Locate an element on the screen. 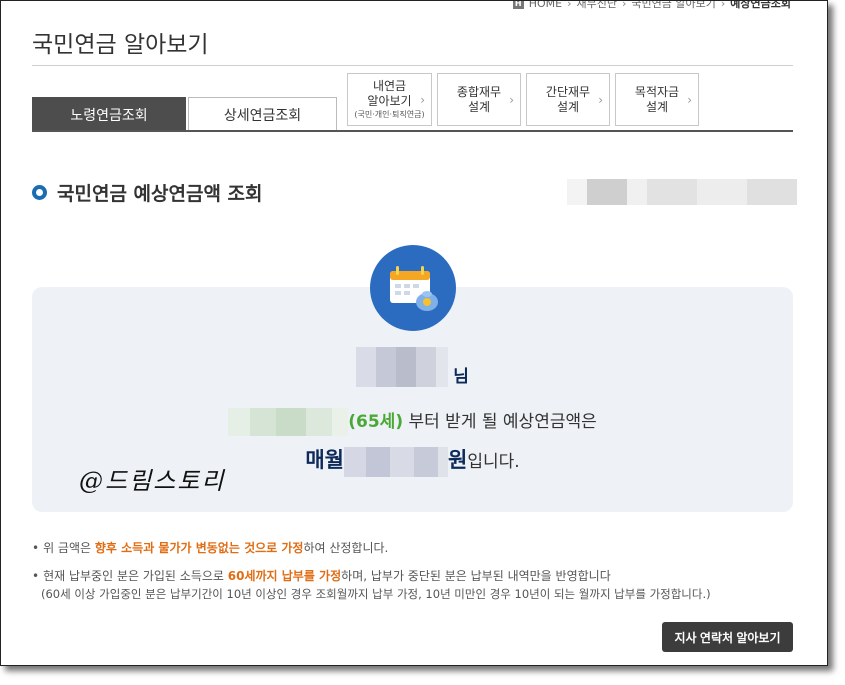 Image resolution: width=845 pixels, height=685 pixels. subtab-goal-line1: 목적자금 is located at coordinates (657, 91).